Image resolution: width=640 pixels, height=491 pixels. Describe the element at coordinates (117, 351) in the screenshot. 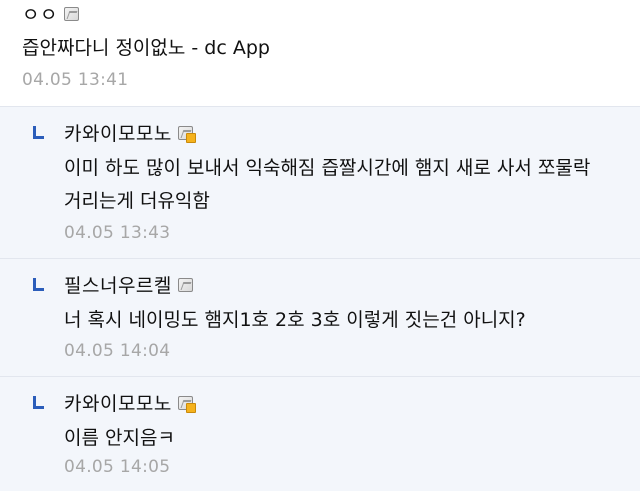

I see `reply-timestamp: 04.05 14:04` at that location.